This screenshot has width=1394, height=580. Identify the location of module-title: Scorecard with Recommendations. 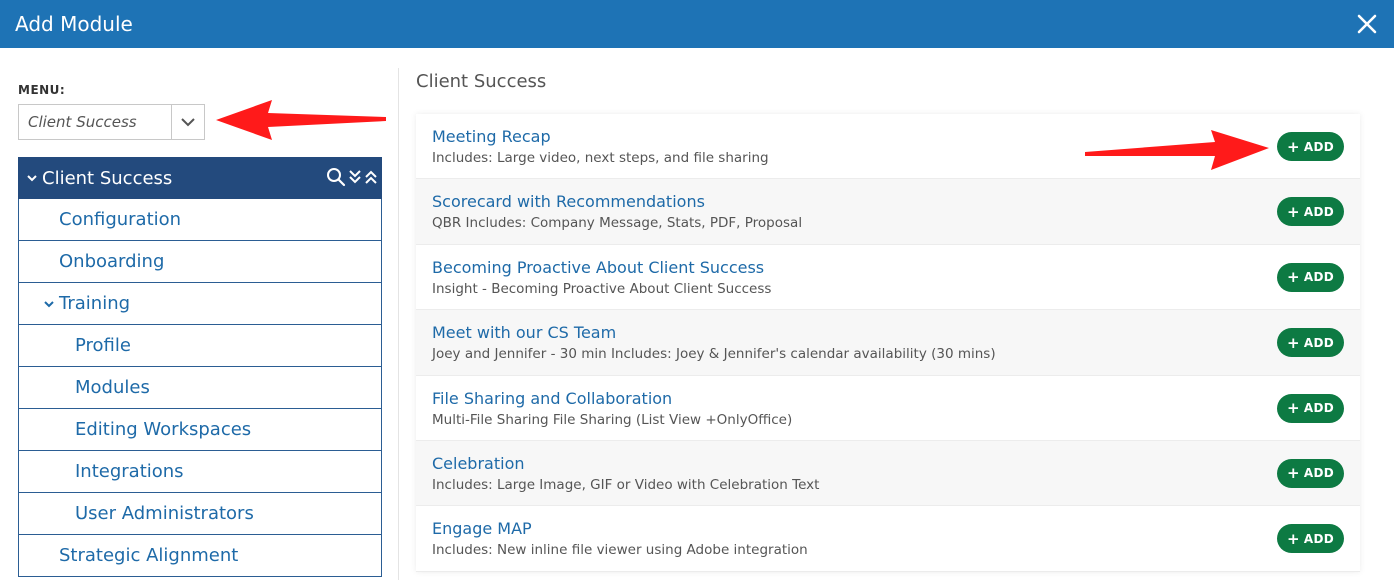
(568, 201).